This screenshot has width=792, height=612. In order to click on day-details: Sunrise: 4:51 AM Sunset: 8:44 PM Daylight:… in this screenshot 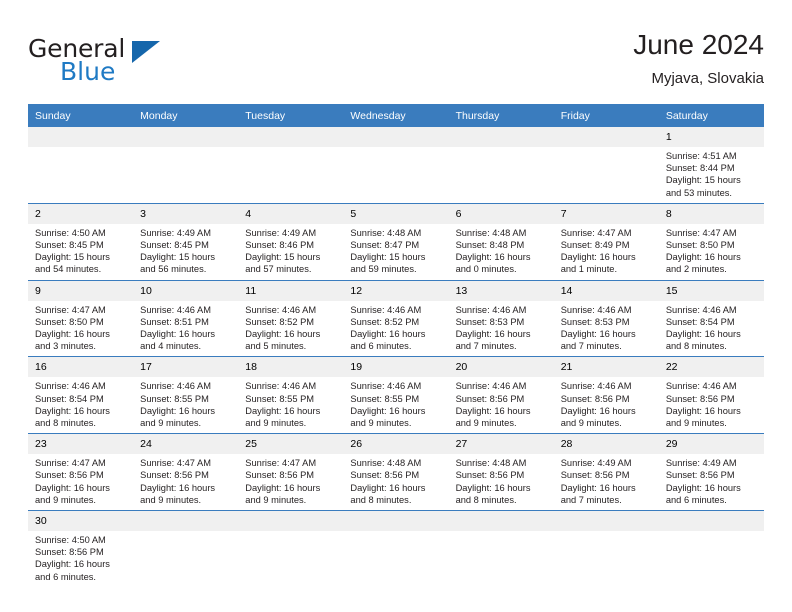, I will do `click(711, 175)`.